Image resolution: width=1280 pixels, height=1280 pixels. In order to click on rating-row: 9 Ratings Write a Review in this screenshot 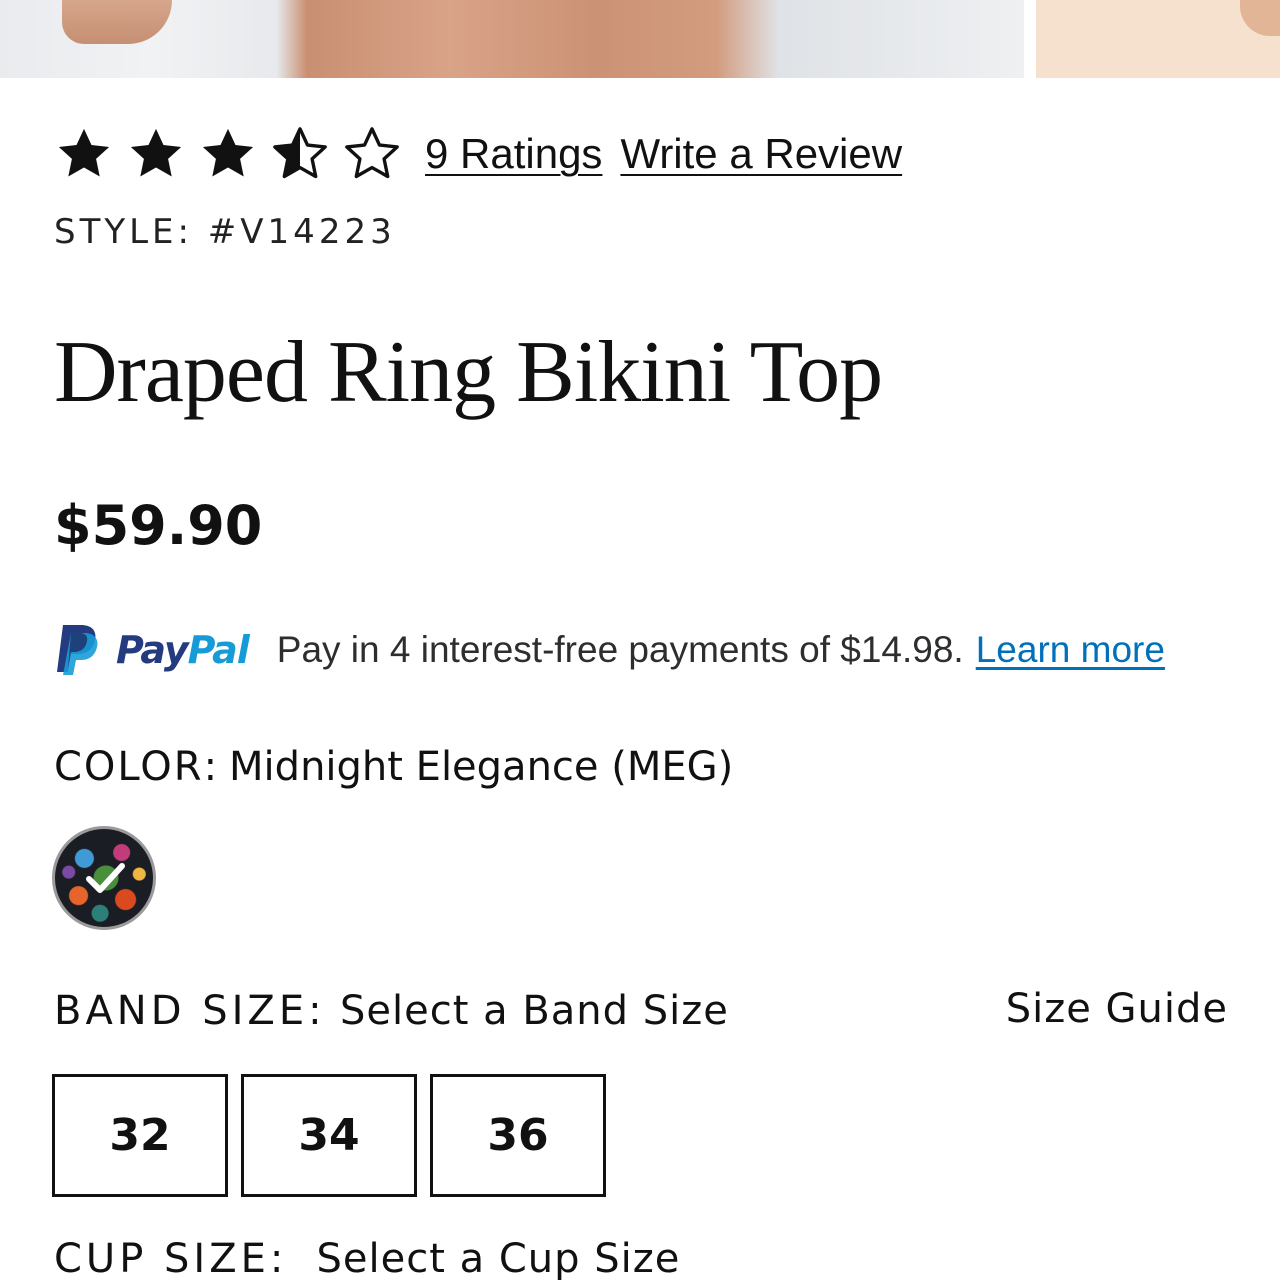, I will do `click(478, 154)`.